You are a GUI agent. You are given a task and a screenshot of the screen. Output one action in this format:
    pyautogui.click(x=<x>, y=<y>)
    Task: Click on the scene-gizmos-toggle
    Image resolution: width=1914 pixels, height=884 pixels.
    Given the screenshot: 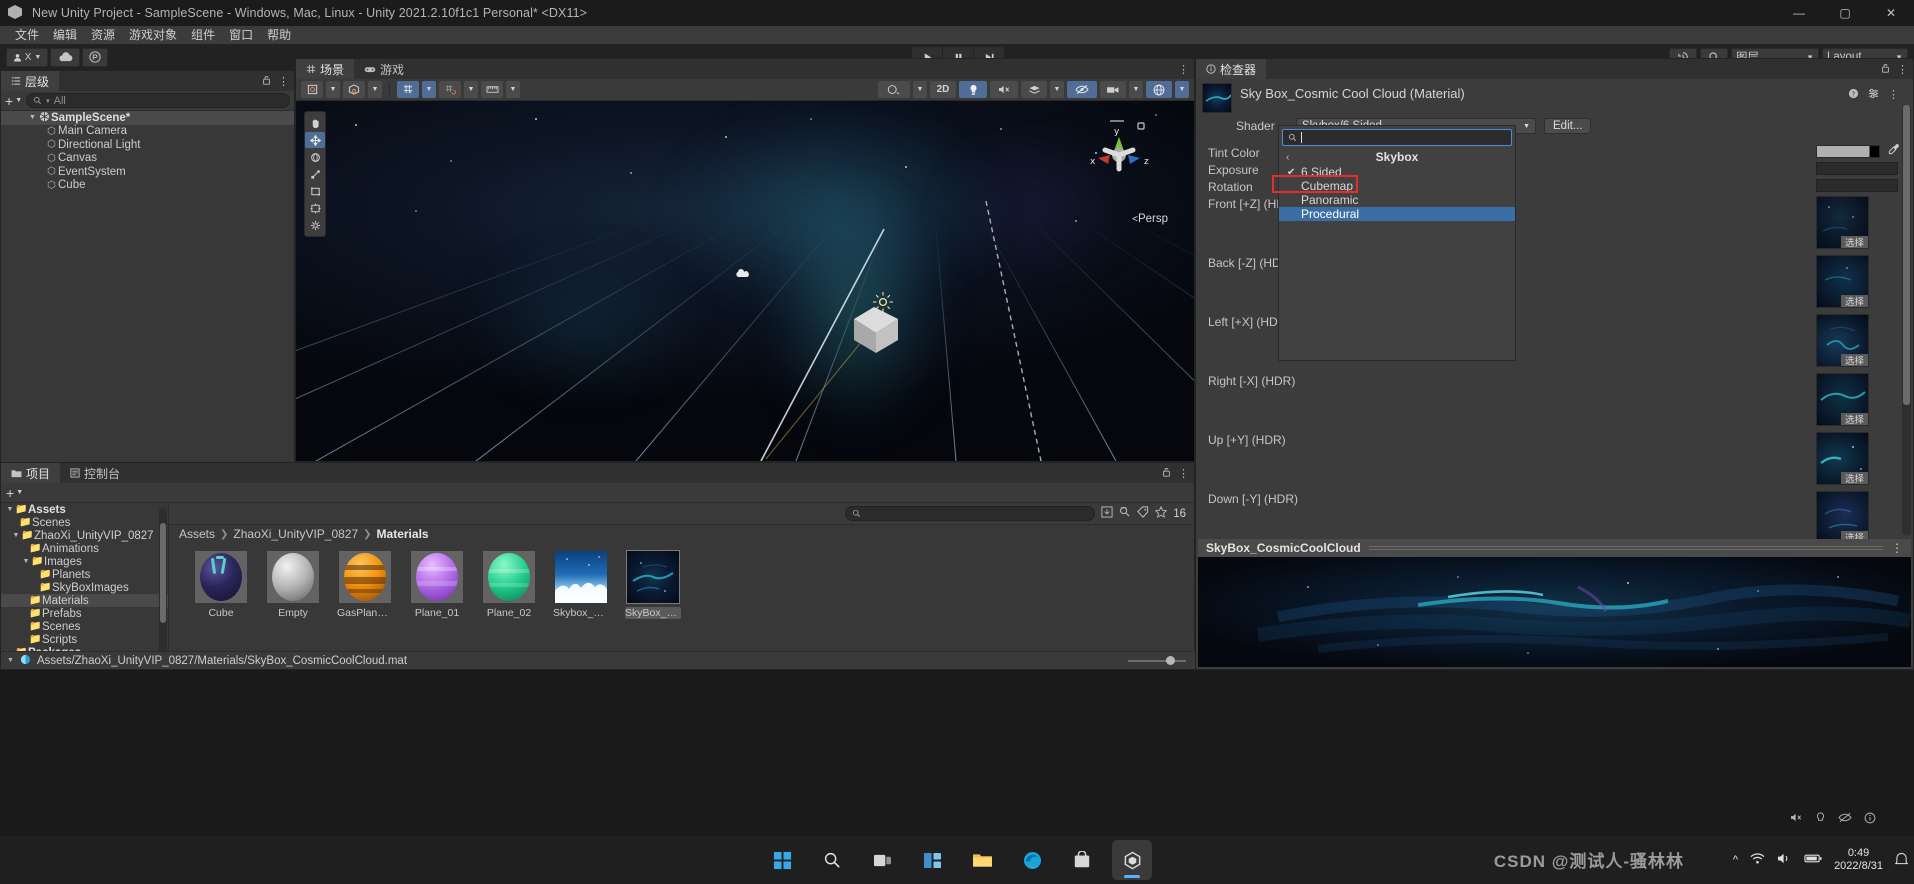 What is the action you would take?
    pyautogui.click(x=1159, y=89)
    